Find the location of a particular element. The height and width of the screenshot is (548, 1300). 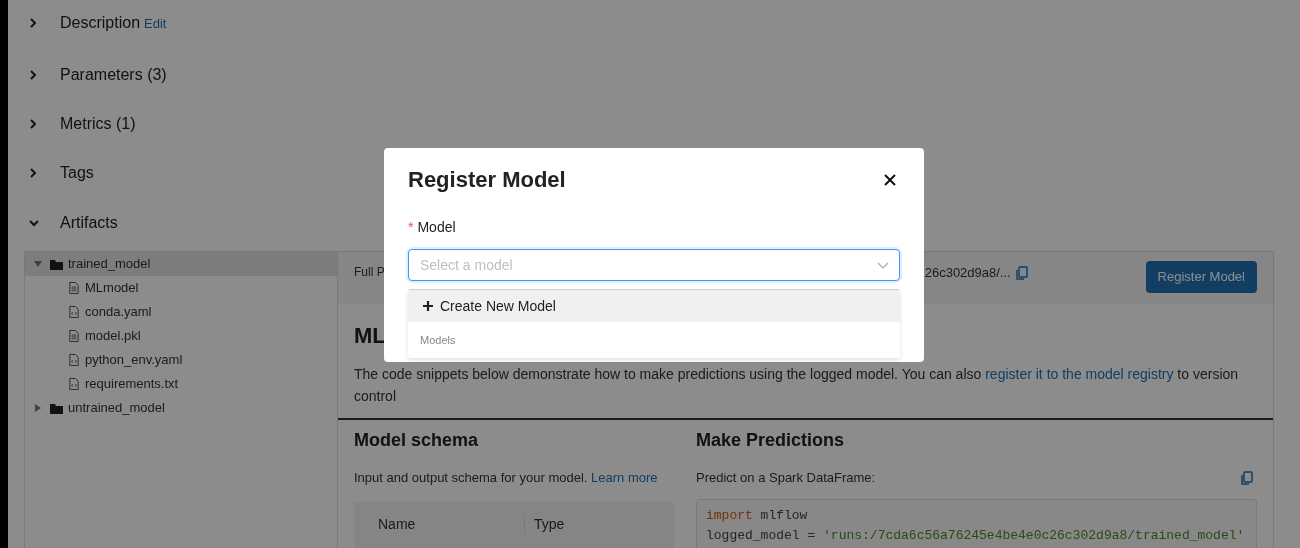

section-title: Tags is located at coordinates (77, 173).